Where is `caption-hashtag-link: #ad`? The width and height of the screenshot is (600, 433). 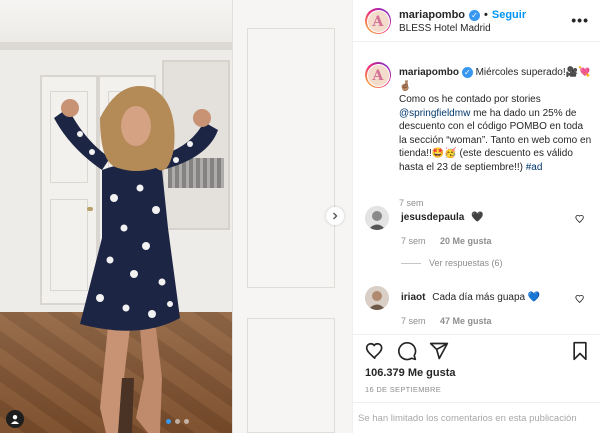 caption-hashtag-link: #ad is located at coordinates (534, 167).